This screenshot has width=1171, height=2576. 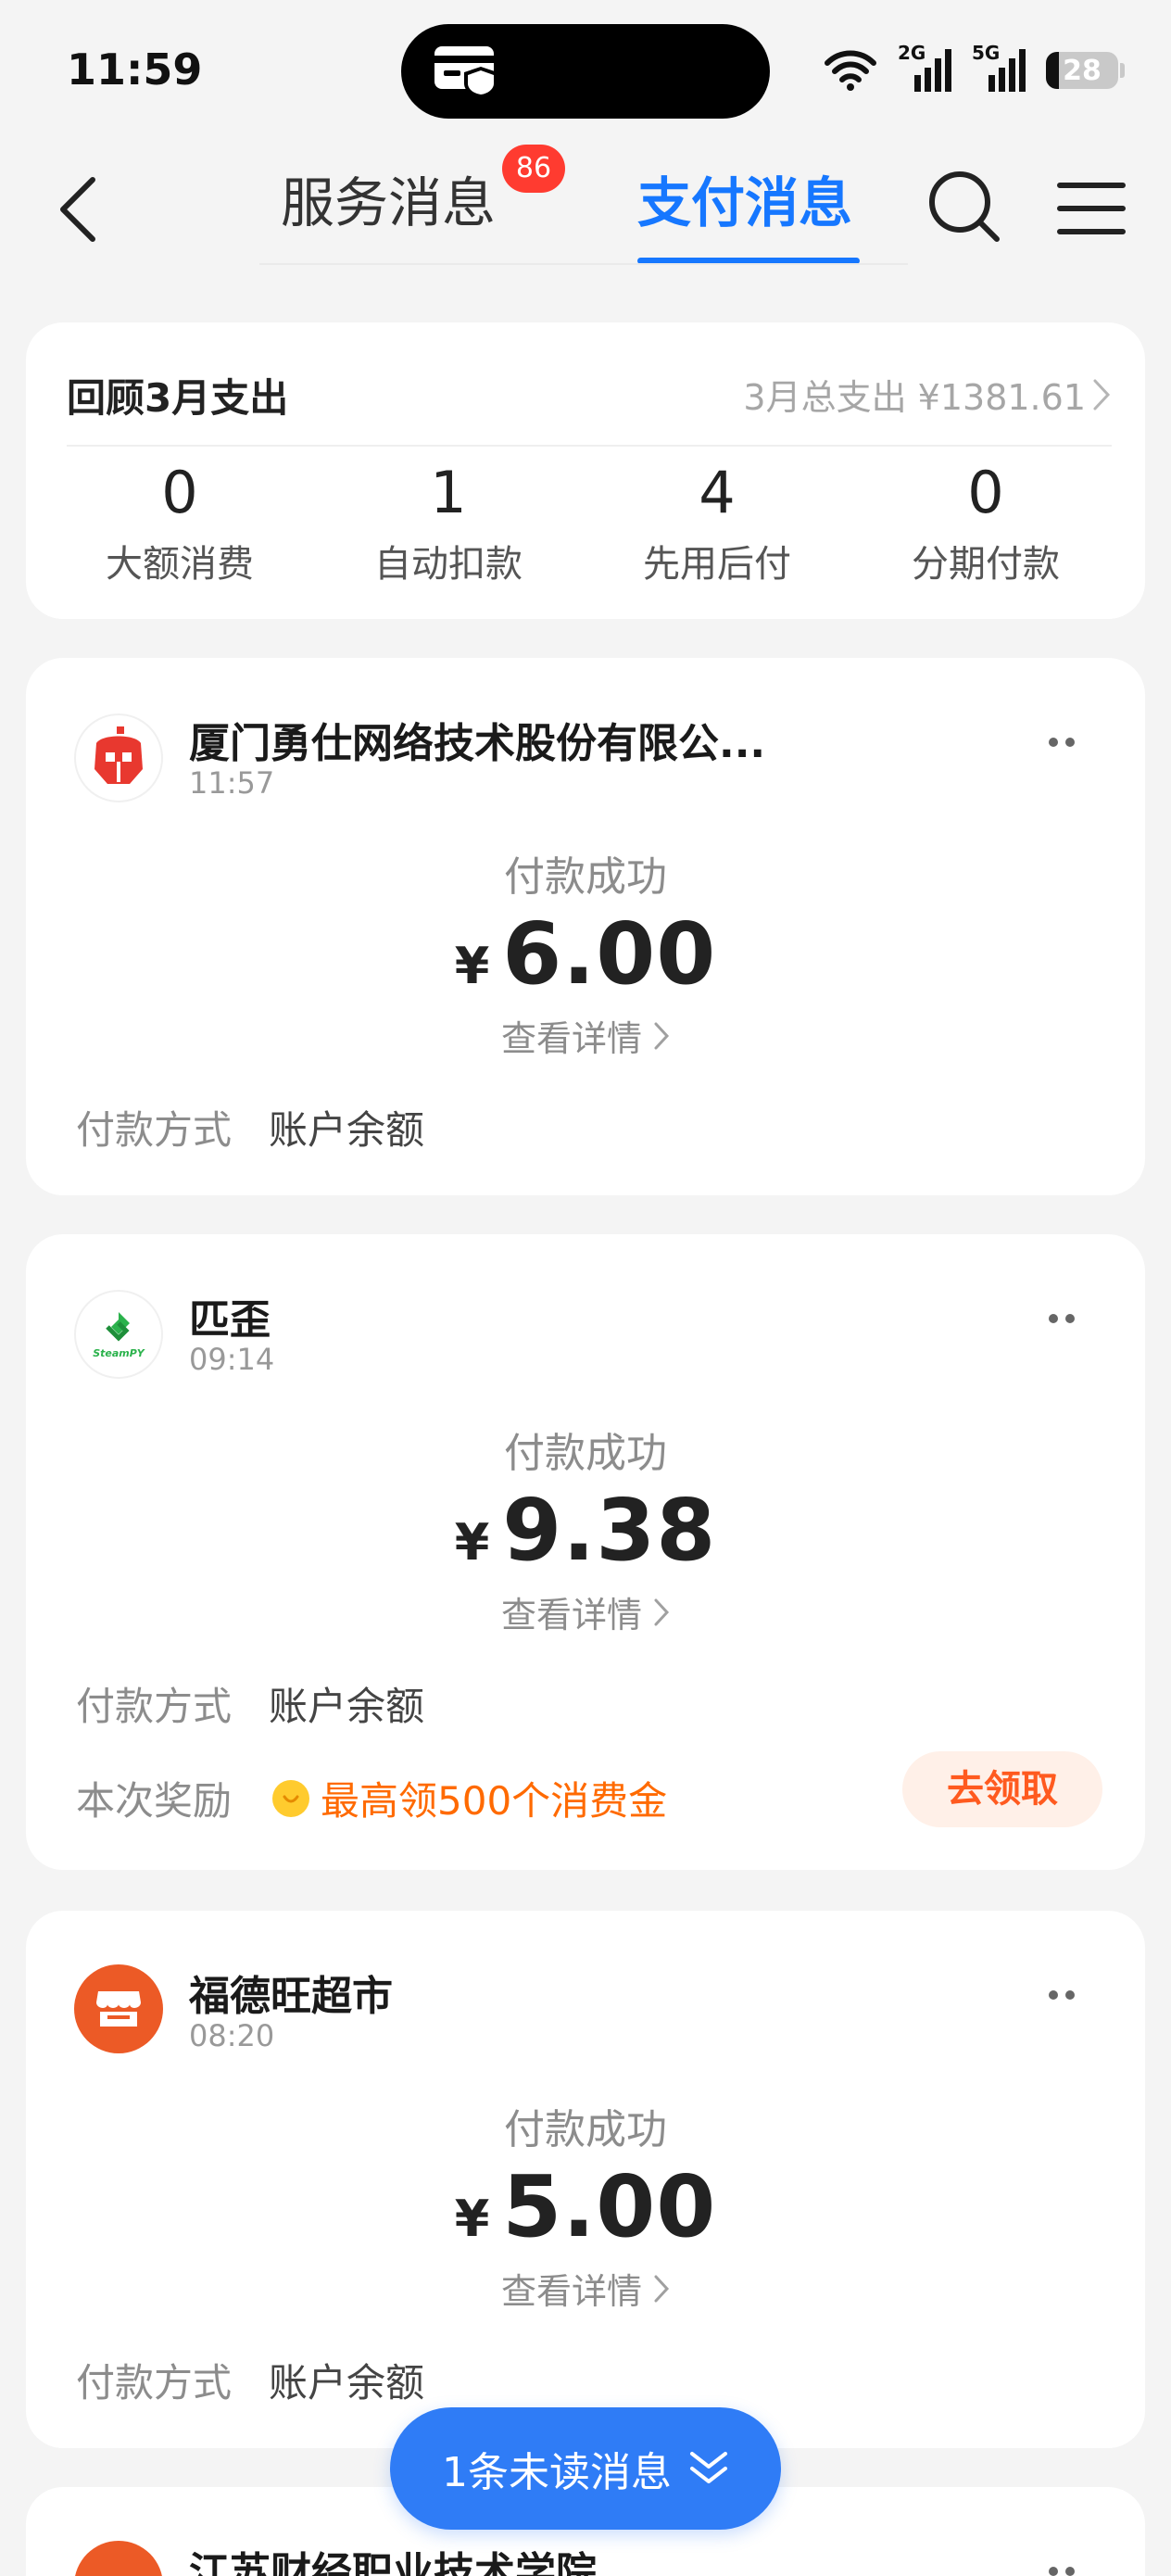 I want to click on amount-value: 9.38, so click(x=609, y=1530).